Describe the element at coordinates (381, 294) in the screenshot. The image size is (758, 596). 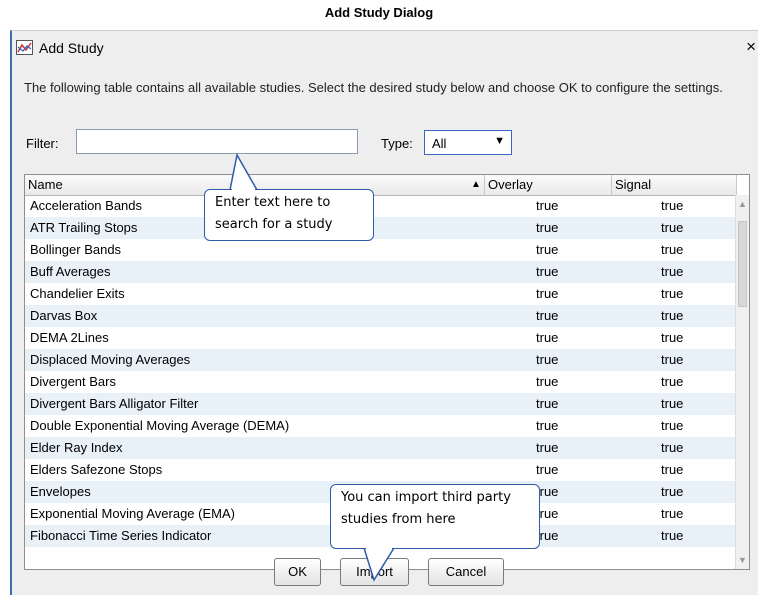
I see `table-row: Chandelier Exits true true` at that location.